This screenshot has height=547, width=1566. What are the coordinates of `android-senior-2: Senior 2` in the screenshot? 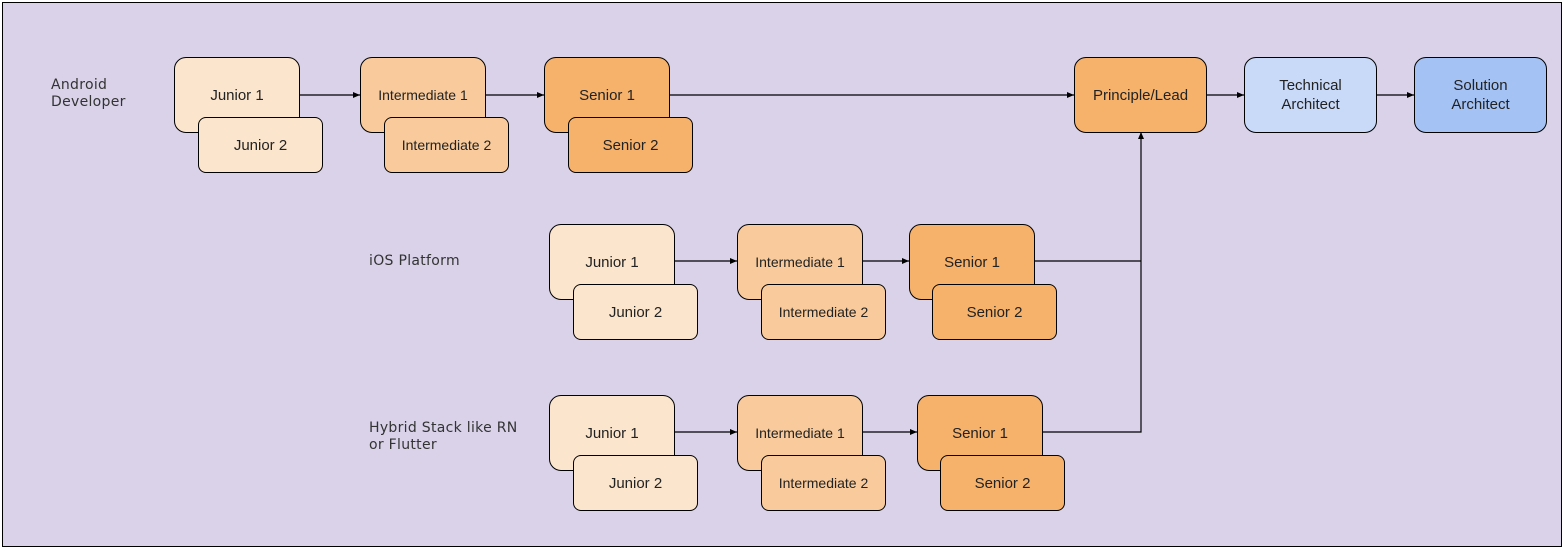 It's located at (630, 145).